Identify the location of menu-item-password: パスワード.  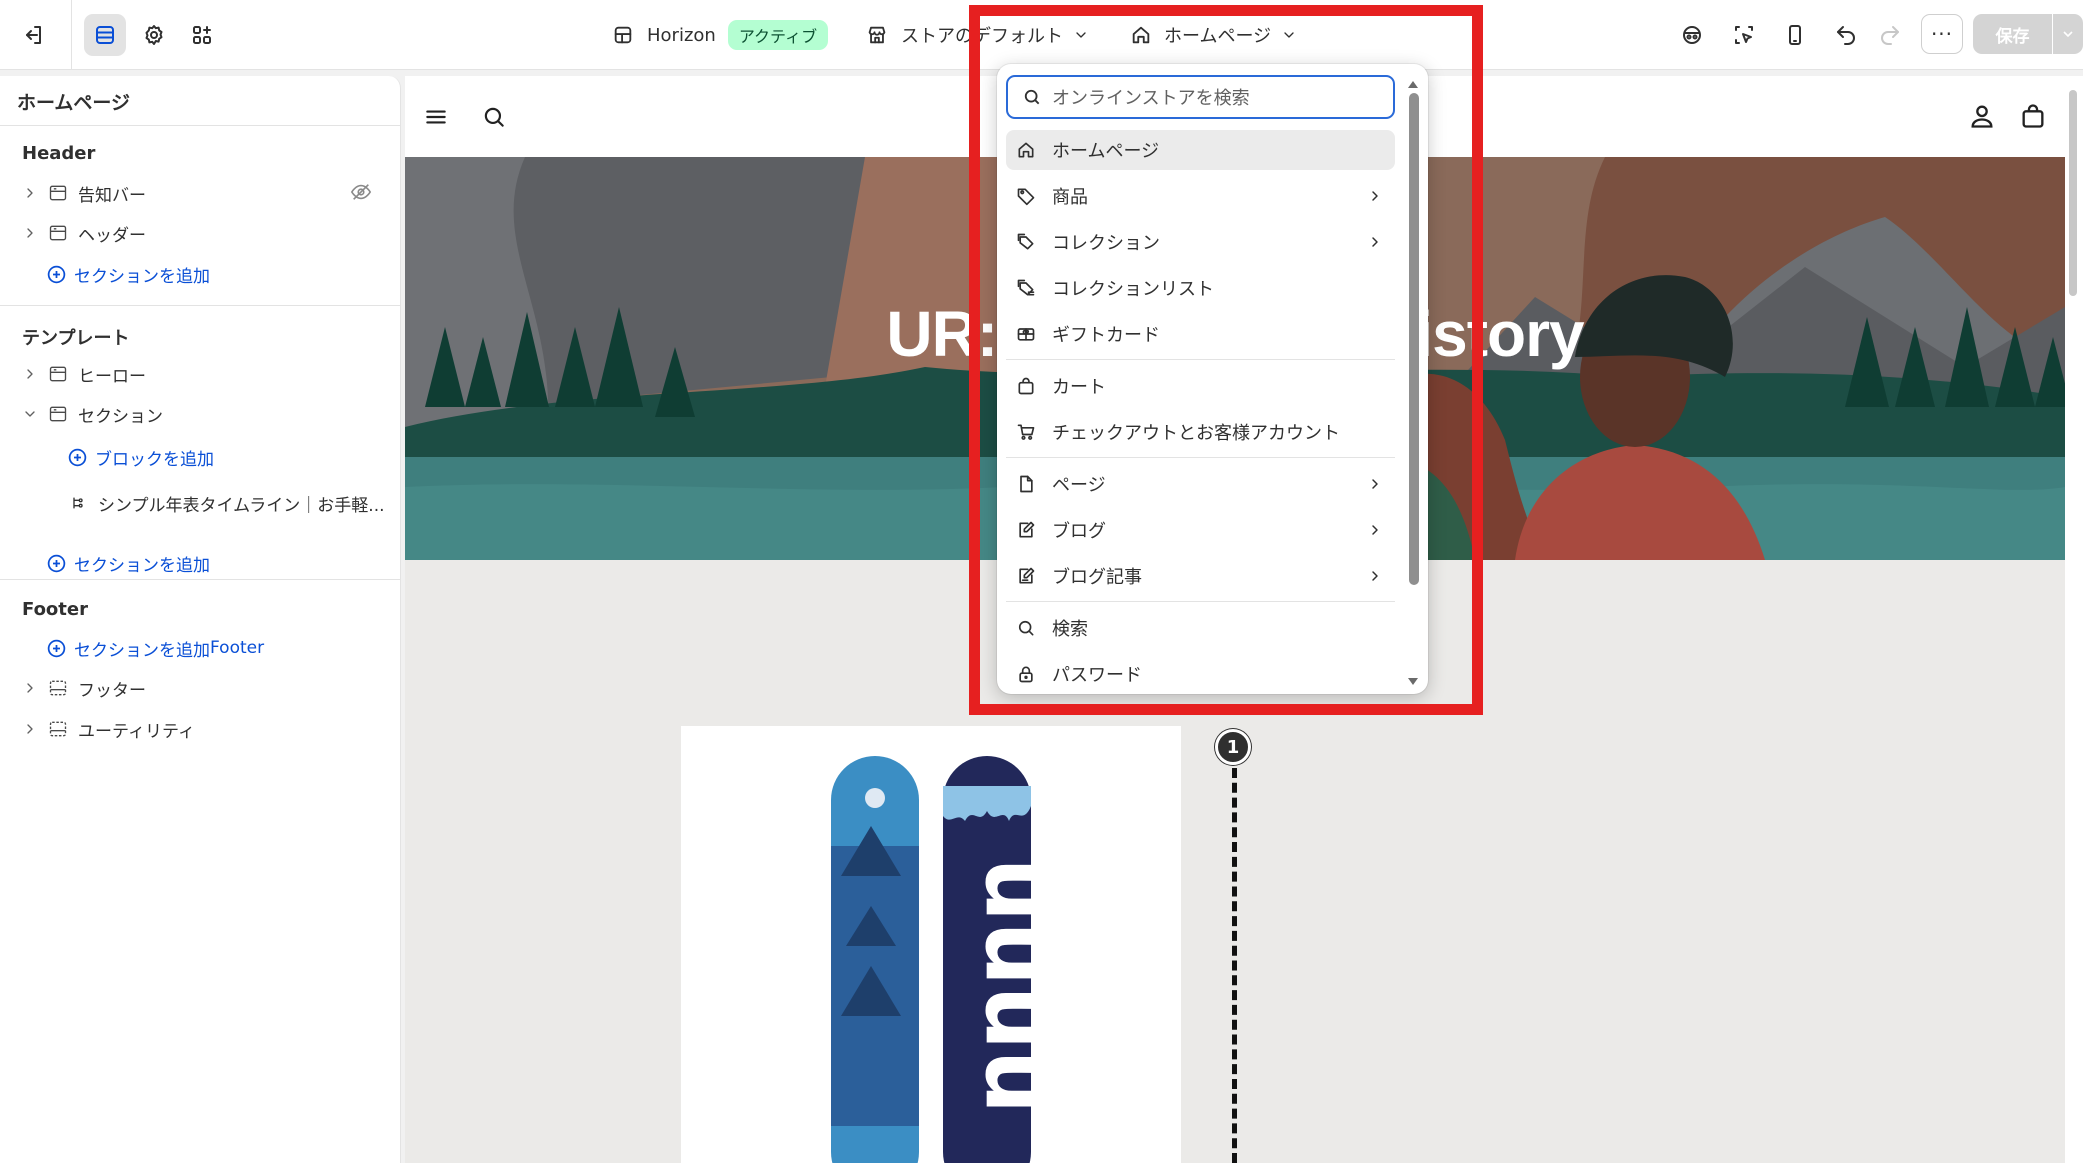
(1200, 674).